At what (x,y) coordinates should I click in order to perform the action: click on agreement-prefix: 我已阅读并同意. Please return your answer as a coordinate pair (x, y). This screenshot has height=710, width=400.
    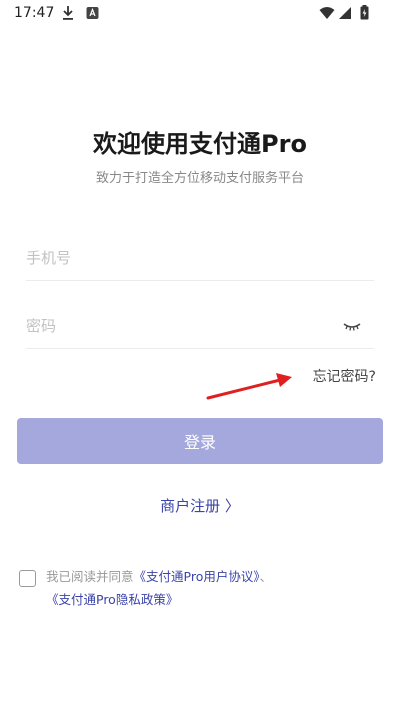
    Looking at the image, I should click on (90, 576).